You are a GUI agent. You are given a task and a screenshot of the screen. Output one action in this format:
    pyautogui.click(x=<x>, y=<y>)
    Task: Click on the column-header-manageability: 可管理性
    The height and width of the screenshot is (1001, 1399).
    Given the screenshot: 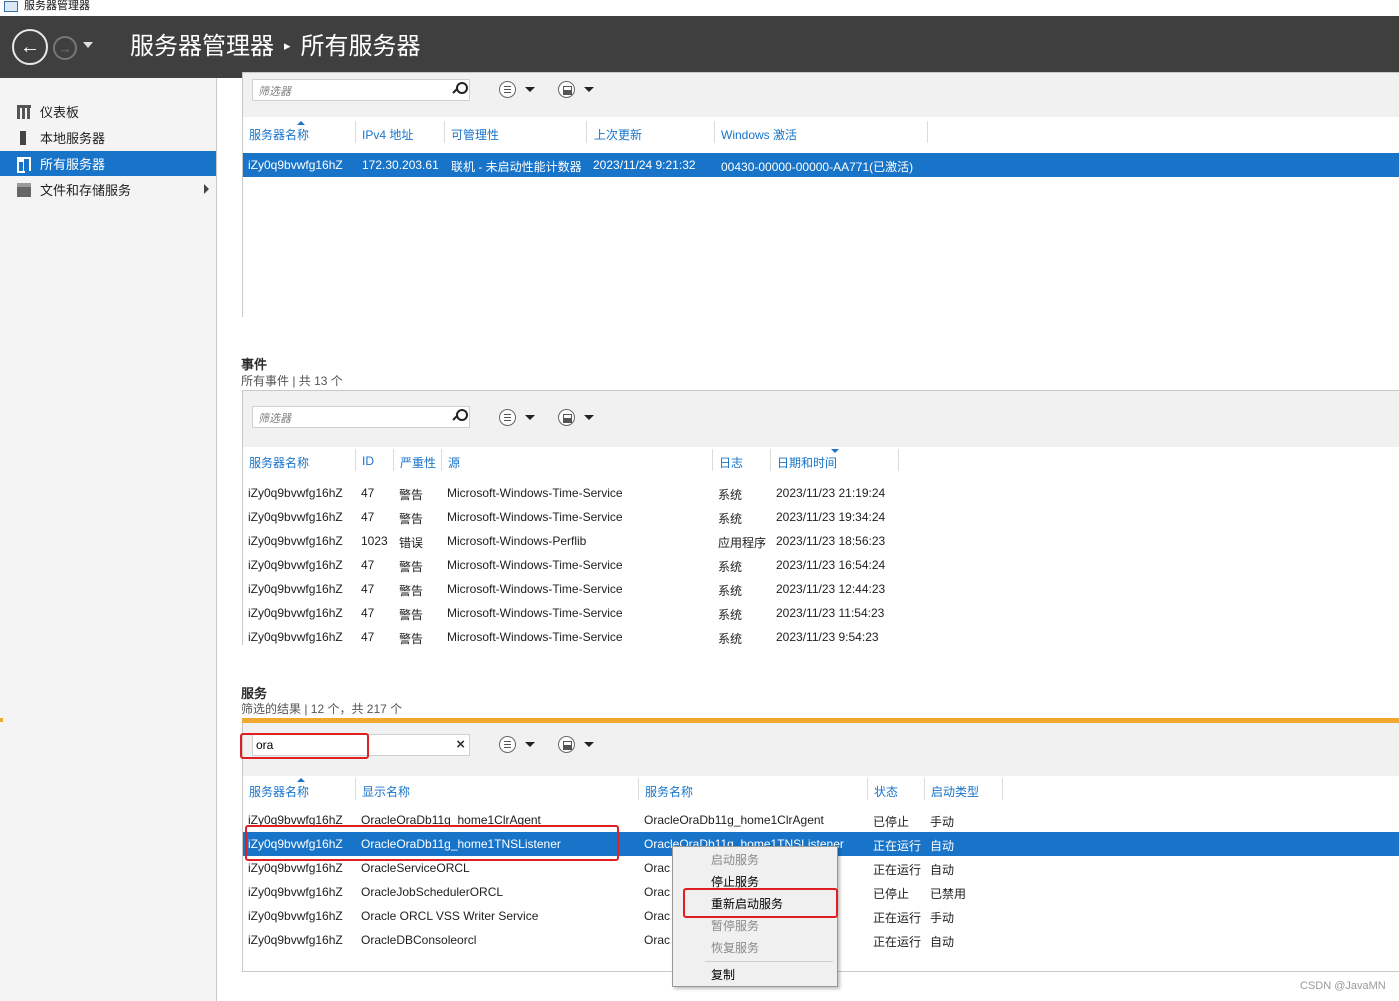 What is the action you would take?
    pyautogui.click(x=475, y=134)
    